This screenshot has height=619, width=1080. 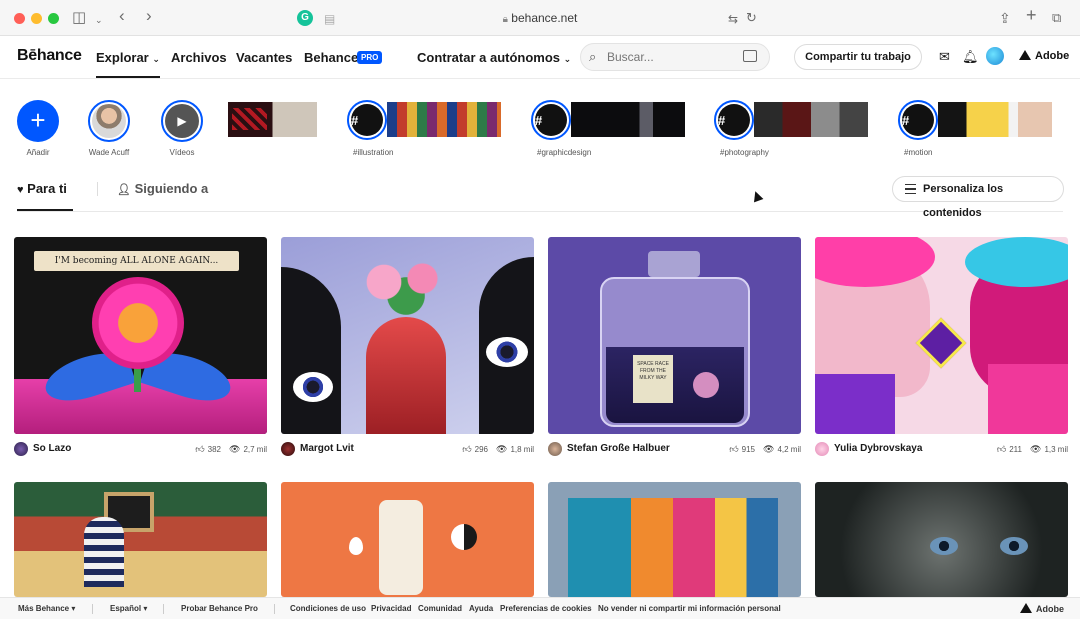 What do you see at coordinates (674, 335) in the screenshot?
I see `project-thumbnail: SPACE RACE FROM THE MILKY WAY` at bounding box center [674, 335].